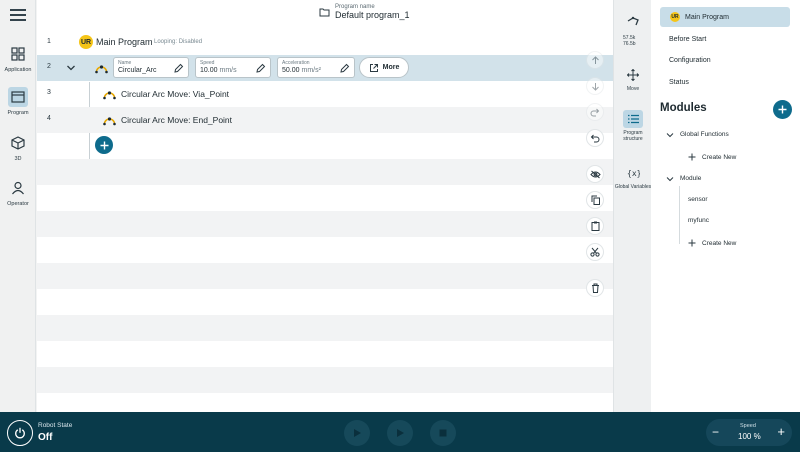 The image size is (800, 452). Describe the element at coordinates (175, 94) in the screenshot. I see `via-point-label: Circular Arc Move: Via_Point` at that location.